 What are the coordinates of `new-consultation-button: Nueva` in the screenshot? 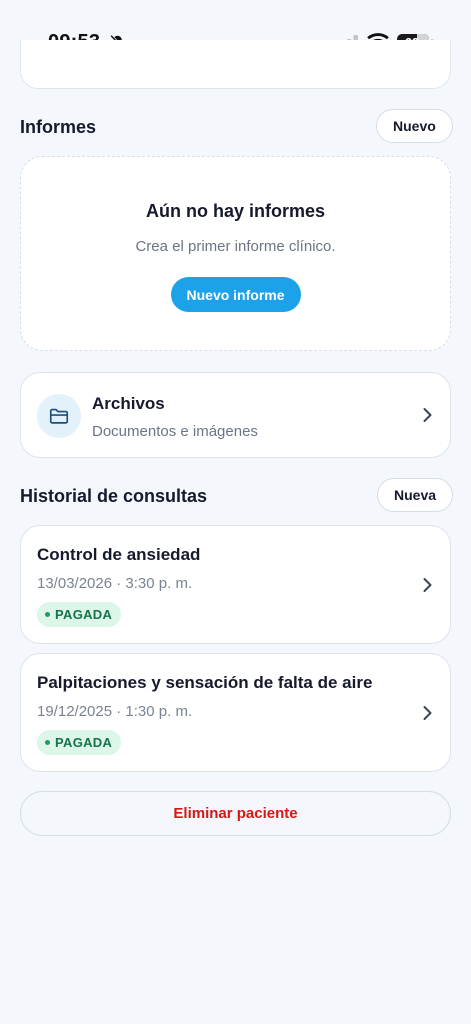 It's located at (415, 495).